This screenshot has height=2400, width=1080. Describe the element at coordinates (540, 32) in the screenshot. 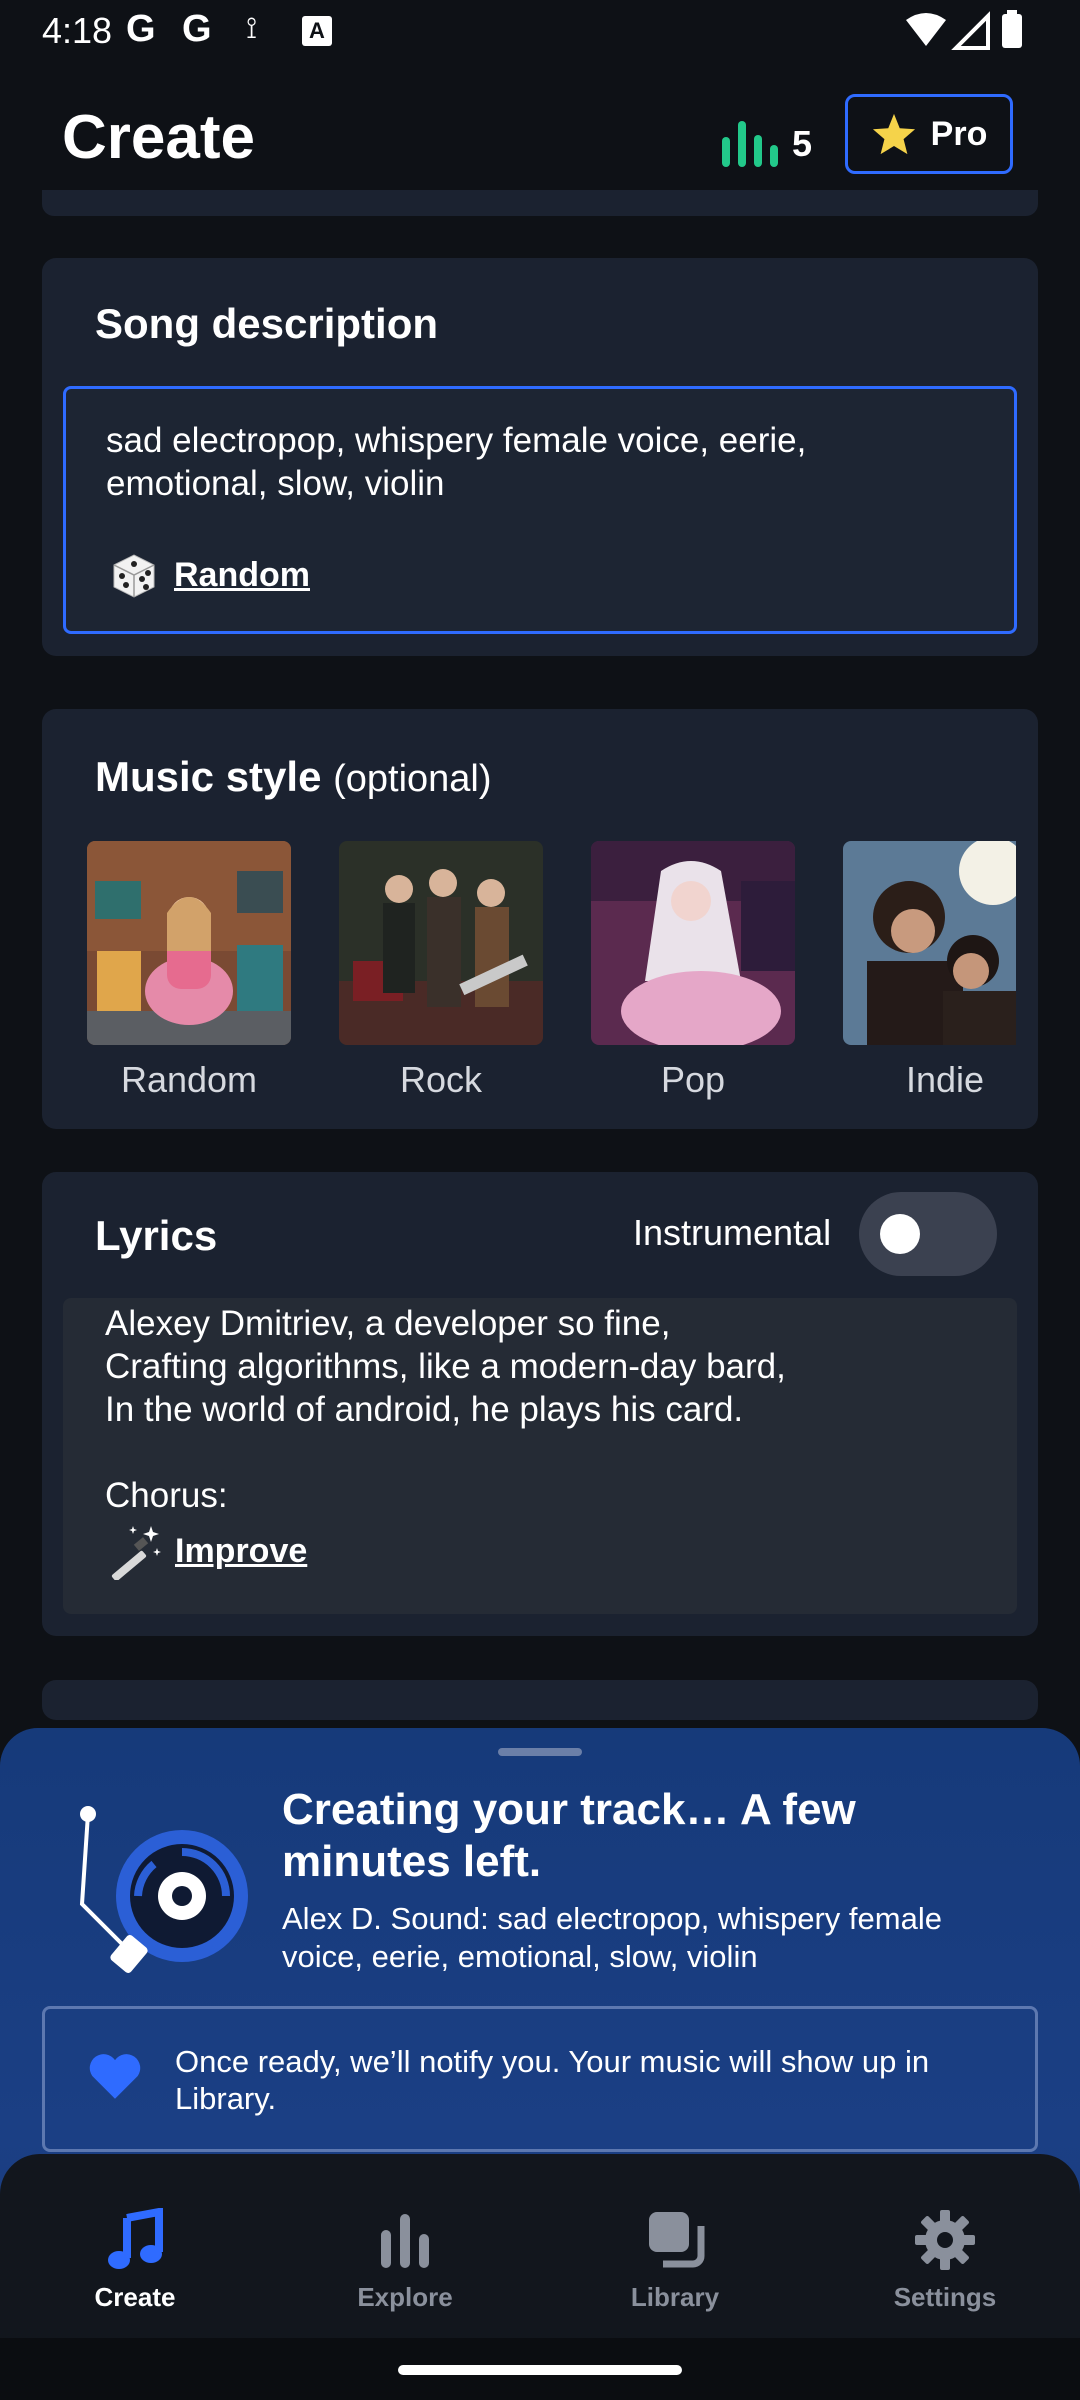

I see `status-bar: 4:18 G G ⟟ A` at that location.